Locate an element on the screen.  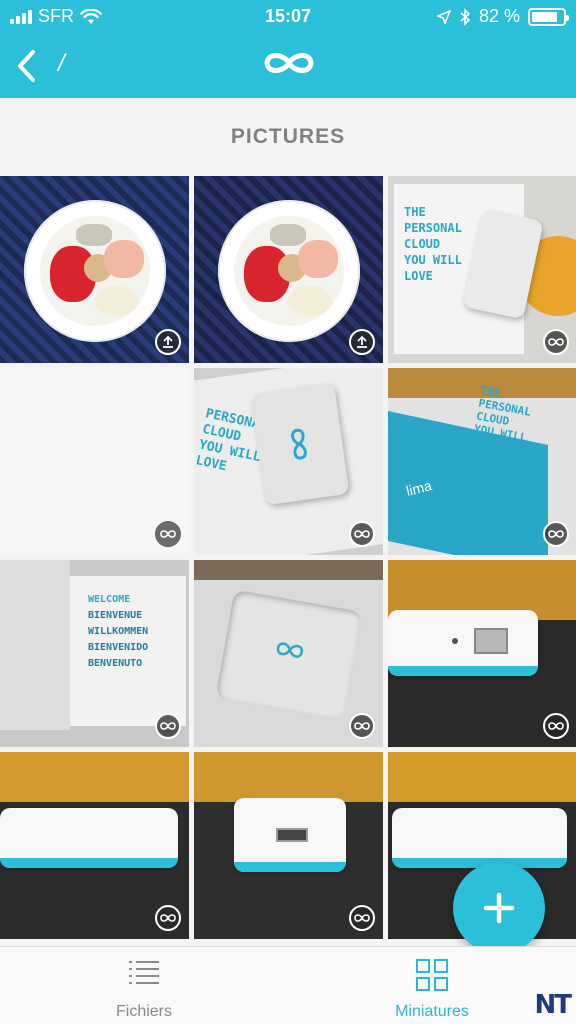
photo-card is located at coordinates (300, 444).